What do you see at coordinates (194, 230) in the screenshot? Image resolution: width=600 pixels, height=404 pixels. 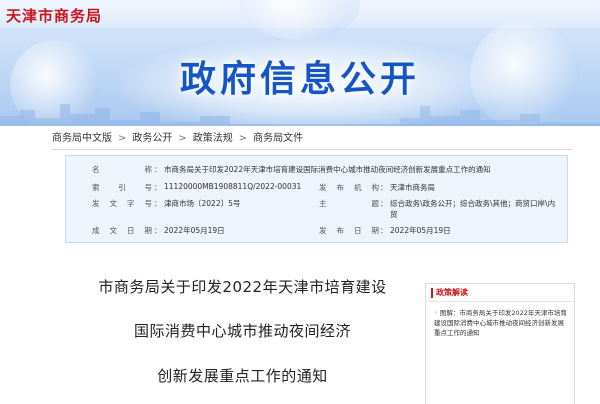 I see `created-date-value: 2022年05月19日` at bounding box center [194, 230].